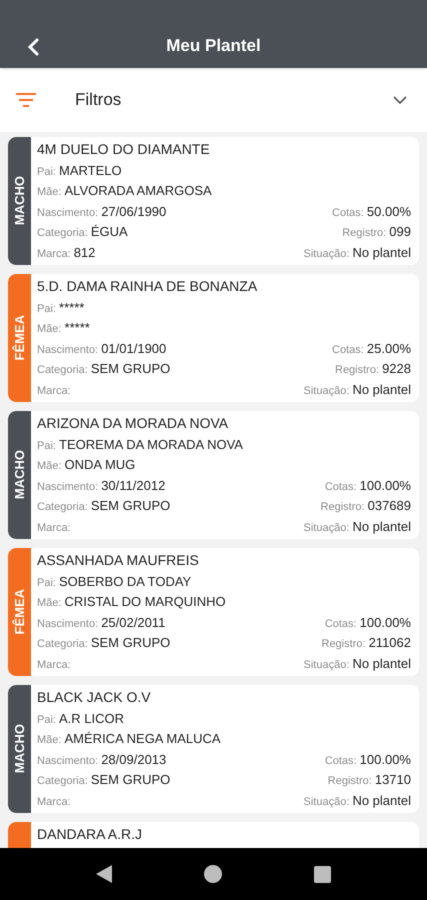 The height and width of the screenshot is (900, 427). I want to click on field-text: Mãe: ONDA MUG, so click(86, 465).